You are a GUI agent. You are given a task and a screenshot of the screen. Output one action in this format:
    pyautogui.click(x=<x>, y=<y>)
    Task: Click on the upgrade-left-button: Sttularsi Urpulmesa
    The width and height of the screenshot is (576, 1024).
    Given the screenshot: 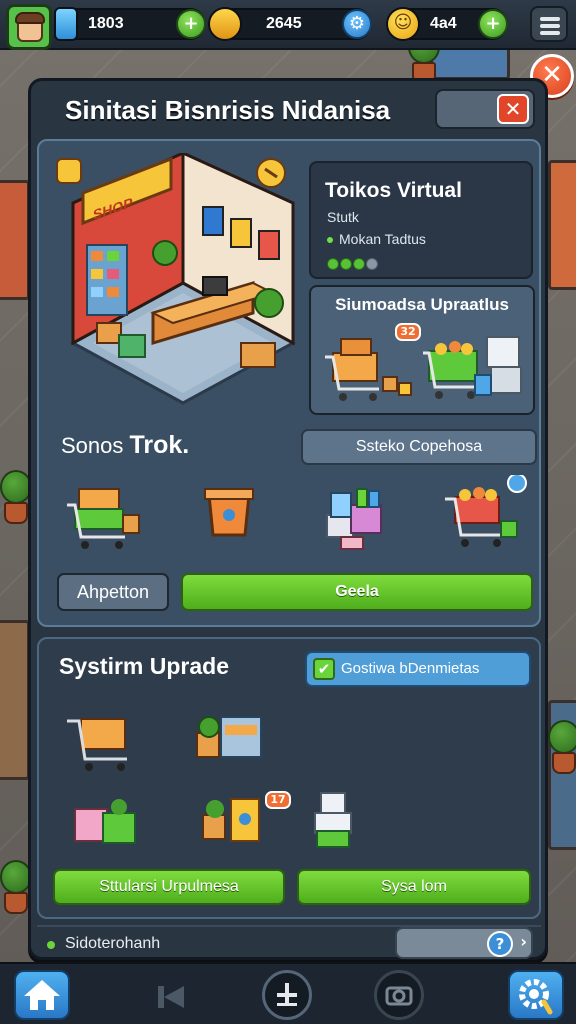 What is the action you would take?
    pyautogui.click(x=169, y=887)
    